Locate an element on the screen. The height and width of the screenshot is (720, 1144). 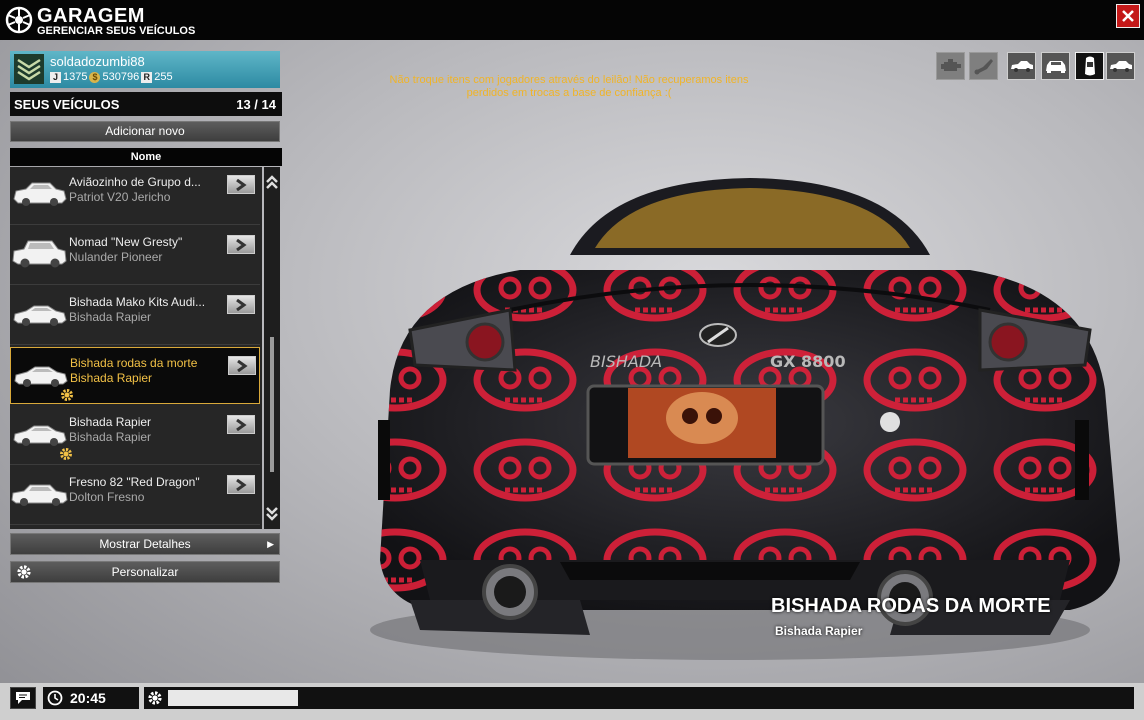
engine-view-button is located at coordinates (950, 66).